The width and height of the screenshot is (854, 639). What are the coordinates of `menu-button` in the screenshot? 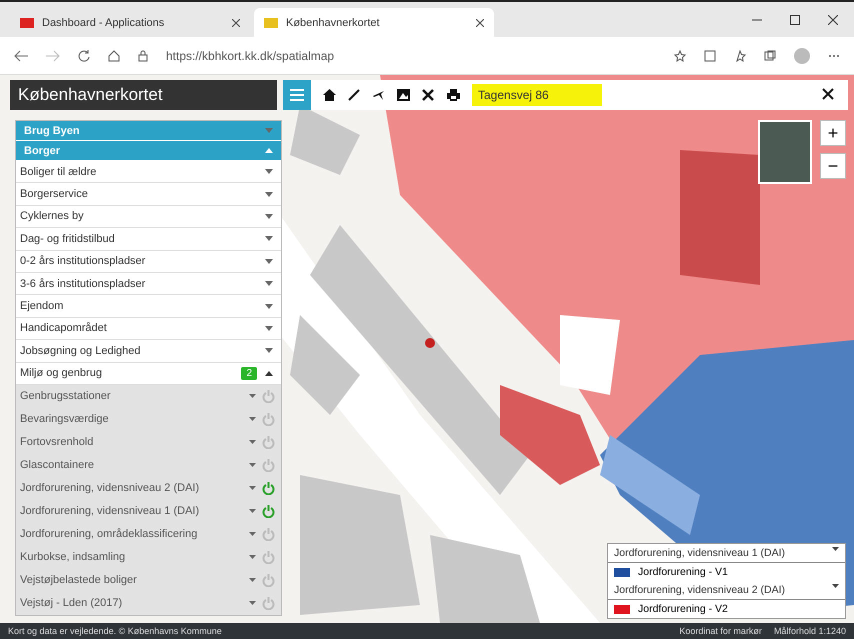 It's located at (297, 95).